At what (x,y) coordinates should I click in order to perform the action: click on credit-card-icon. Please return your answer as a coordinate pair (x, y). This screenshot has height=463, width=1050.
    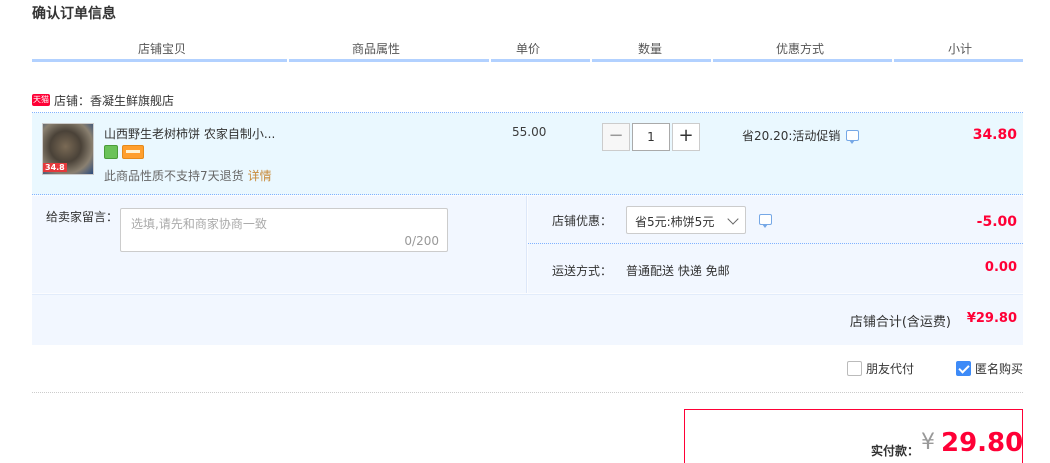
    Looking at the image, I should click on (133, 152).